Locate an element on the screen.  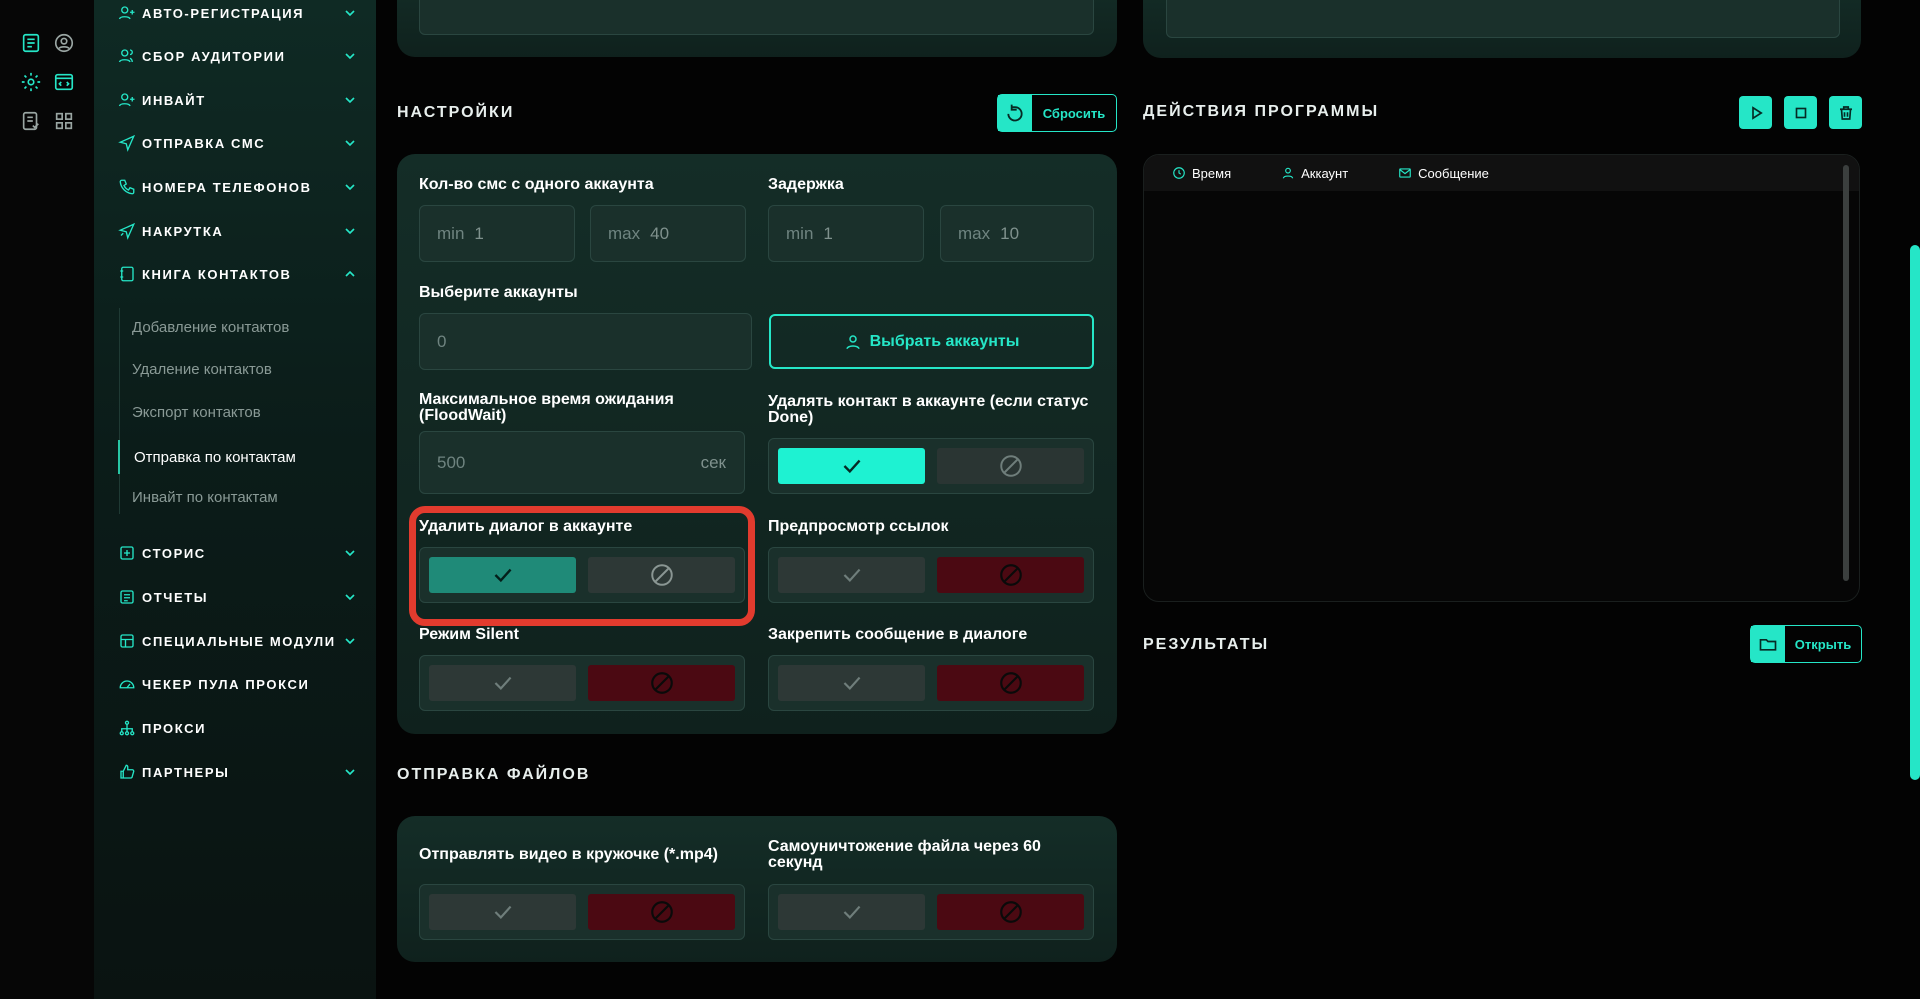
pin-message-label: Закрепить сообщение в диалоге is located at coordinates (898, 634).